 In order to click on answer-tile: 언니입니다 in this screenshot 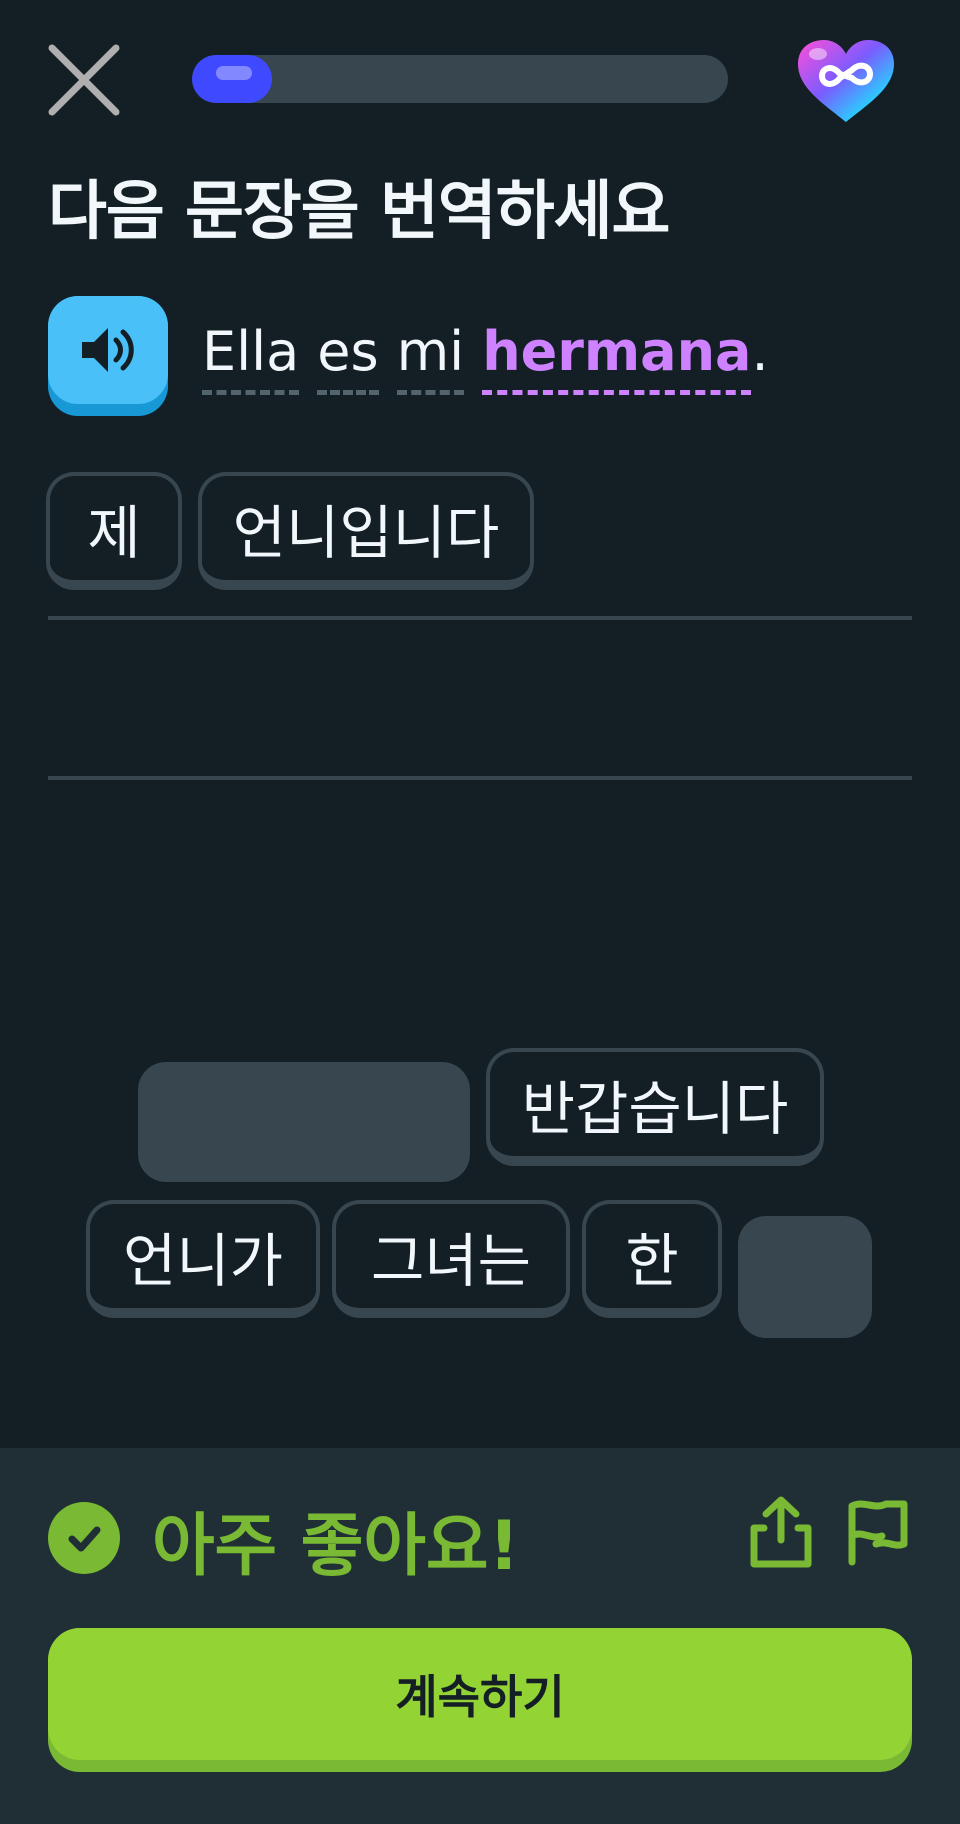, I will do `click(366, 531)`.